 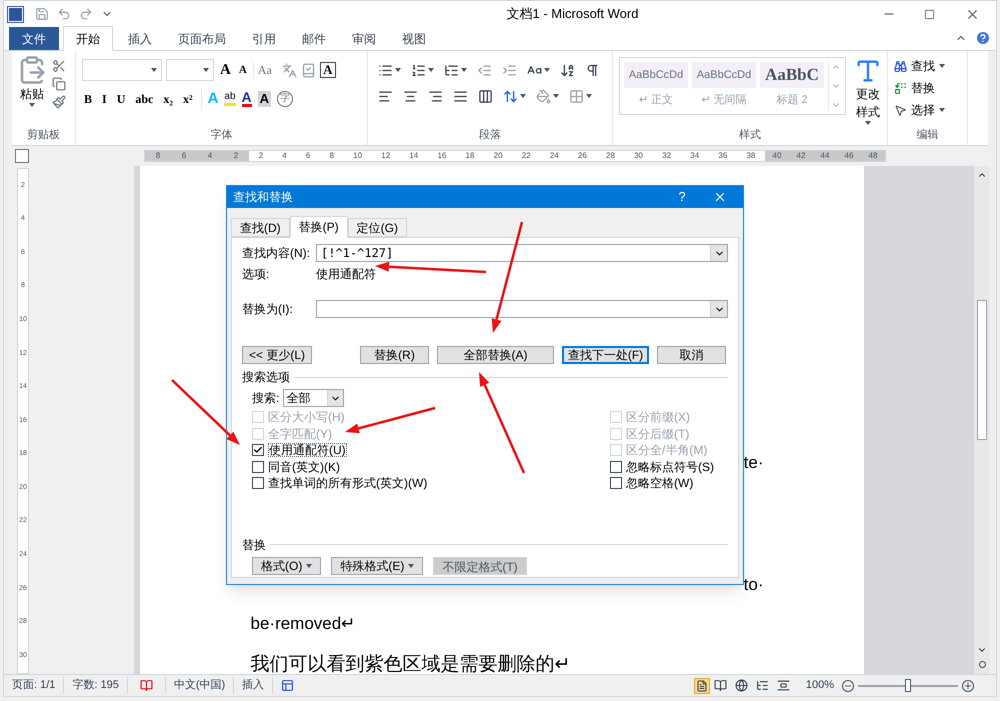 What do you see at coordinates (983, 38) in the screenshot?
I see `help-icon` at bounding box center [983, 38].